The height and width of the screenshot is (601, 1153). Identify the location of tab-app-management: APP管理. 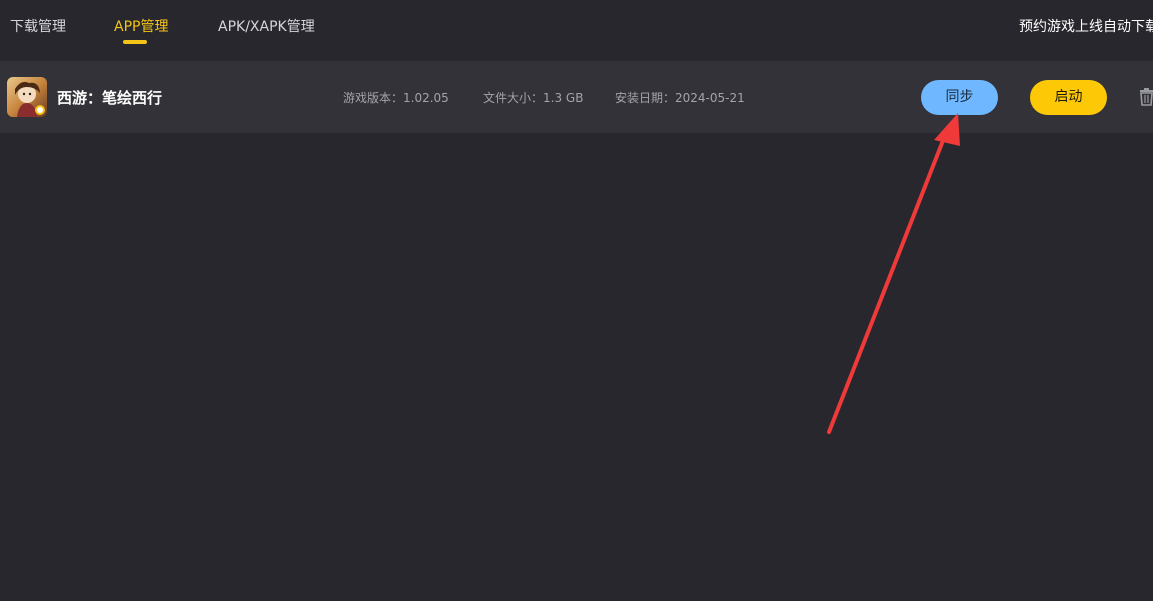
(141, 26).